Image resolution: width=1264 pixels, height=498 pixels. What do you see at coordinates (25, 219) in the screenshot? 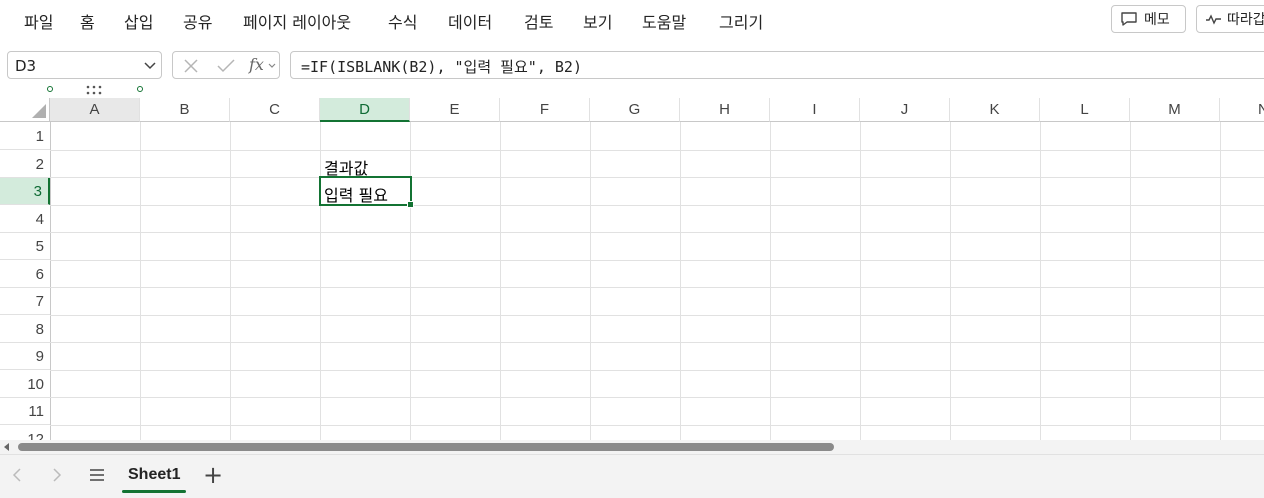
I see `row-header-4: 4` at bounding box center [25, 219].